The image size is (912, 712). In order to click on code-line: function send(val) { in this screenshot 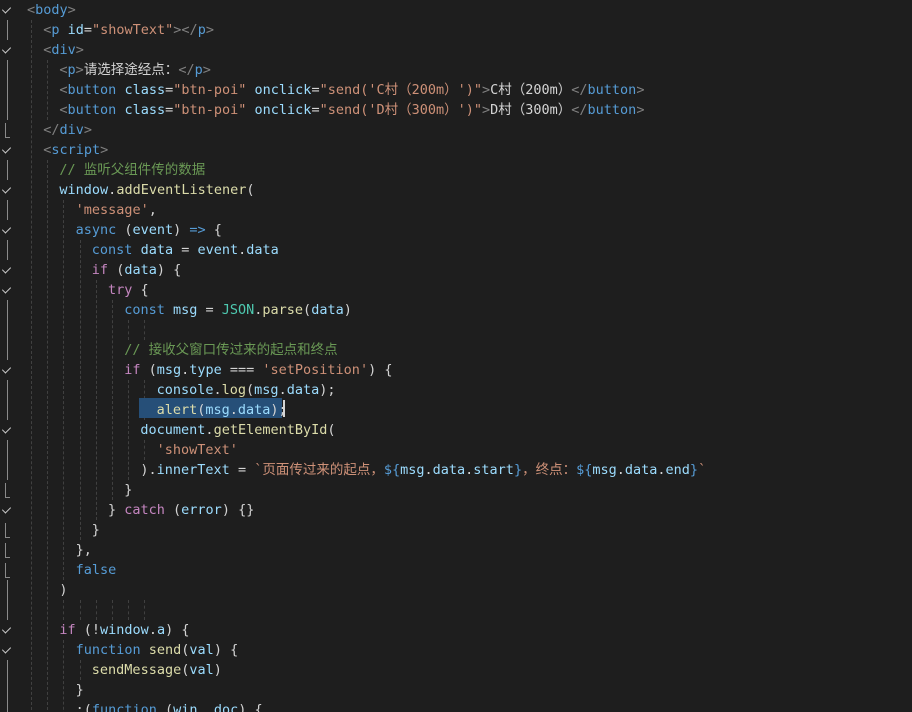, I will do `click(157, 650)`.